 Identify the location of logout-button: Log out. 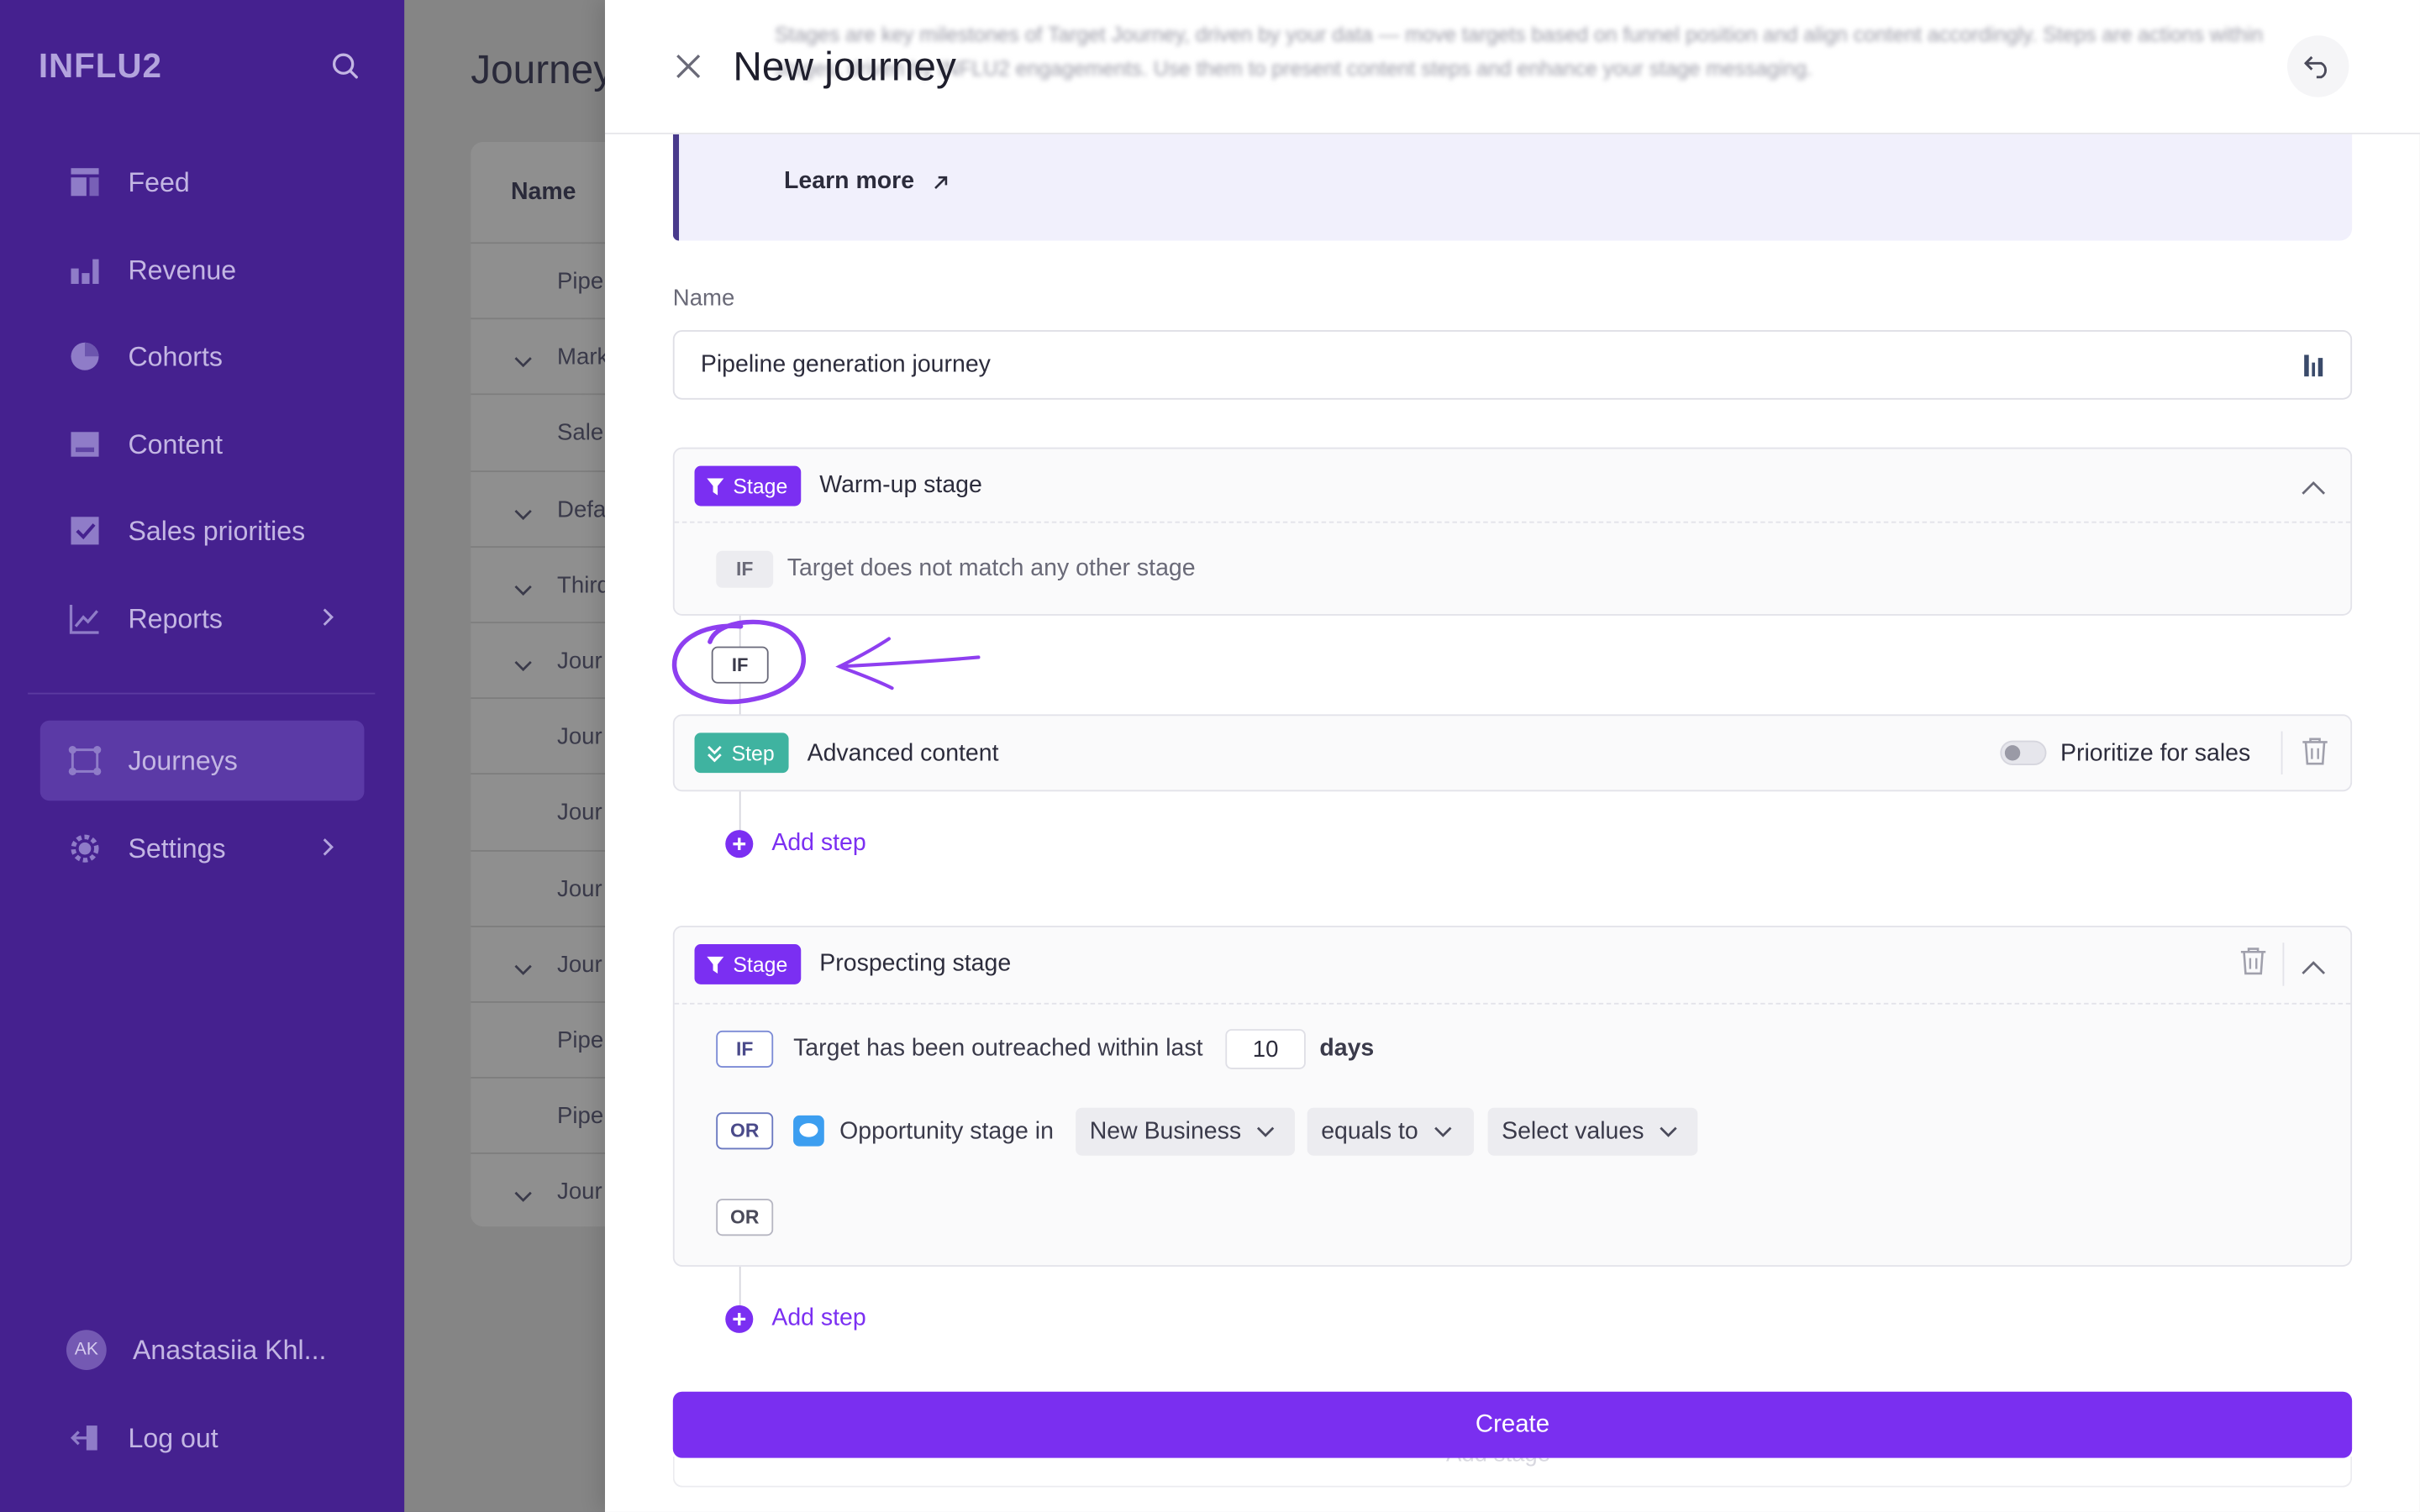
(202, 1438).